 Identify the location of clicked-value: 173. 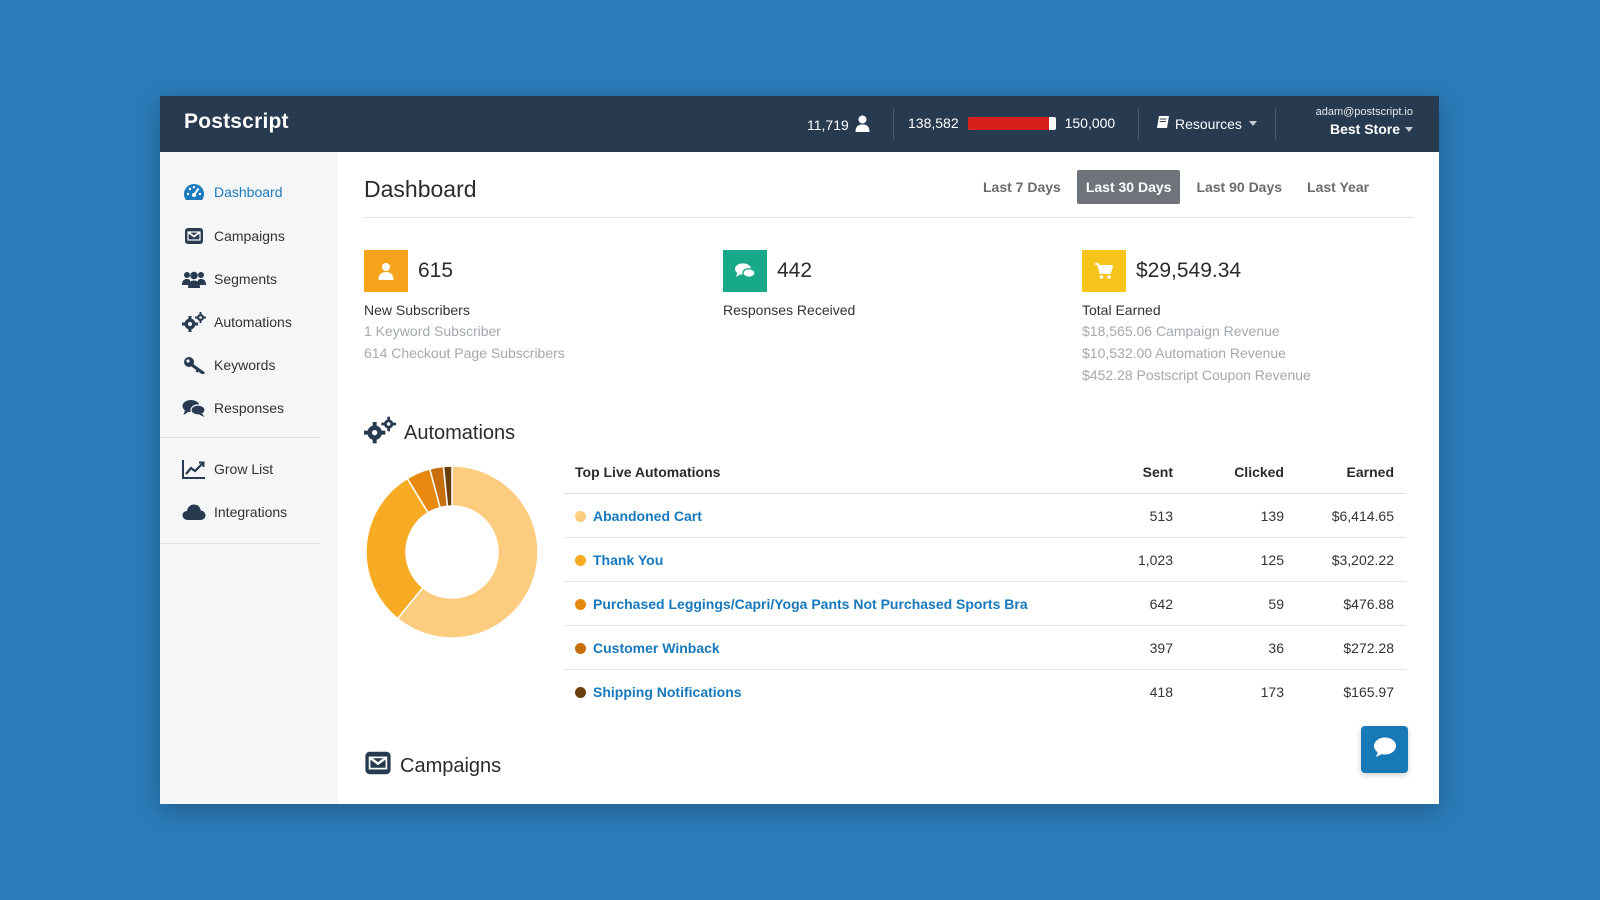
(1272, 692).